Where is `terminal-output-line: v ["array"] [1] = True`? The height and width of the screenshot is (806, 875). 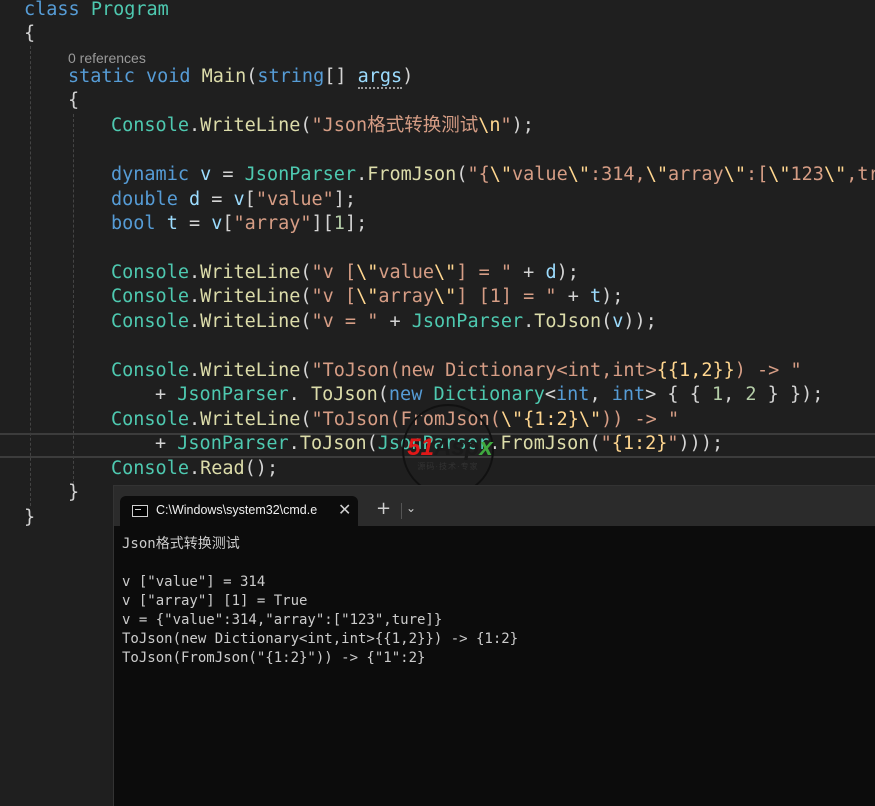 terminal-output-line: v ["array"] [1] = True is located at coordinates (215, 601).